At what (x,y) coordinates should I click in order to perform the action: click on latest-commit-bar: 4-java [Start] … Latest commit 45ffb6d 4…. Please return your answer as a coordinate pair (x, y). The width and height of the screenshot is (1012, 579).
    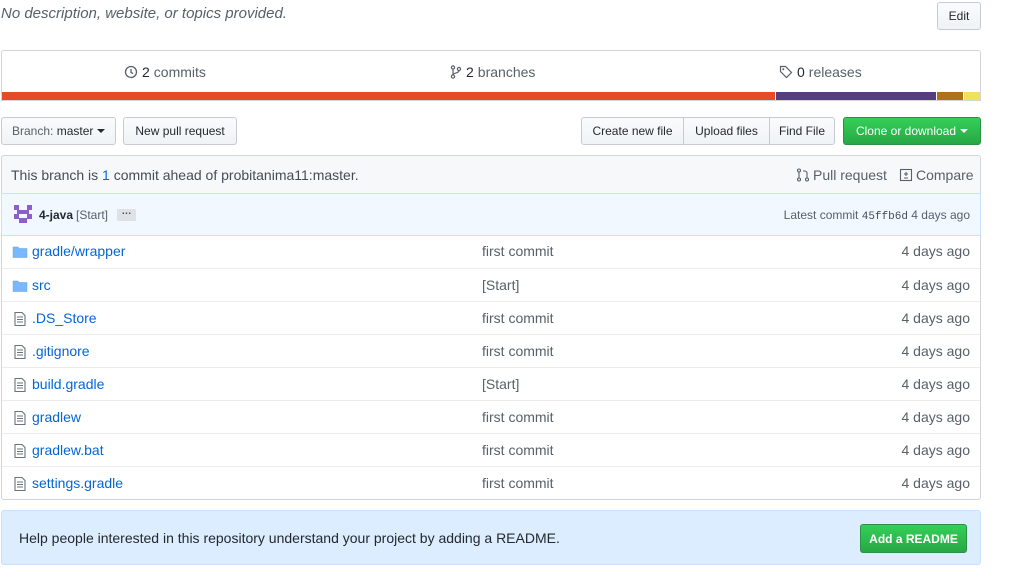
    Looking at the image, I should click on (491, 214).